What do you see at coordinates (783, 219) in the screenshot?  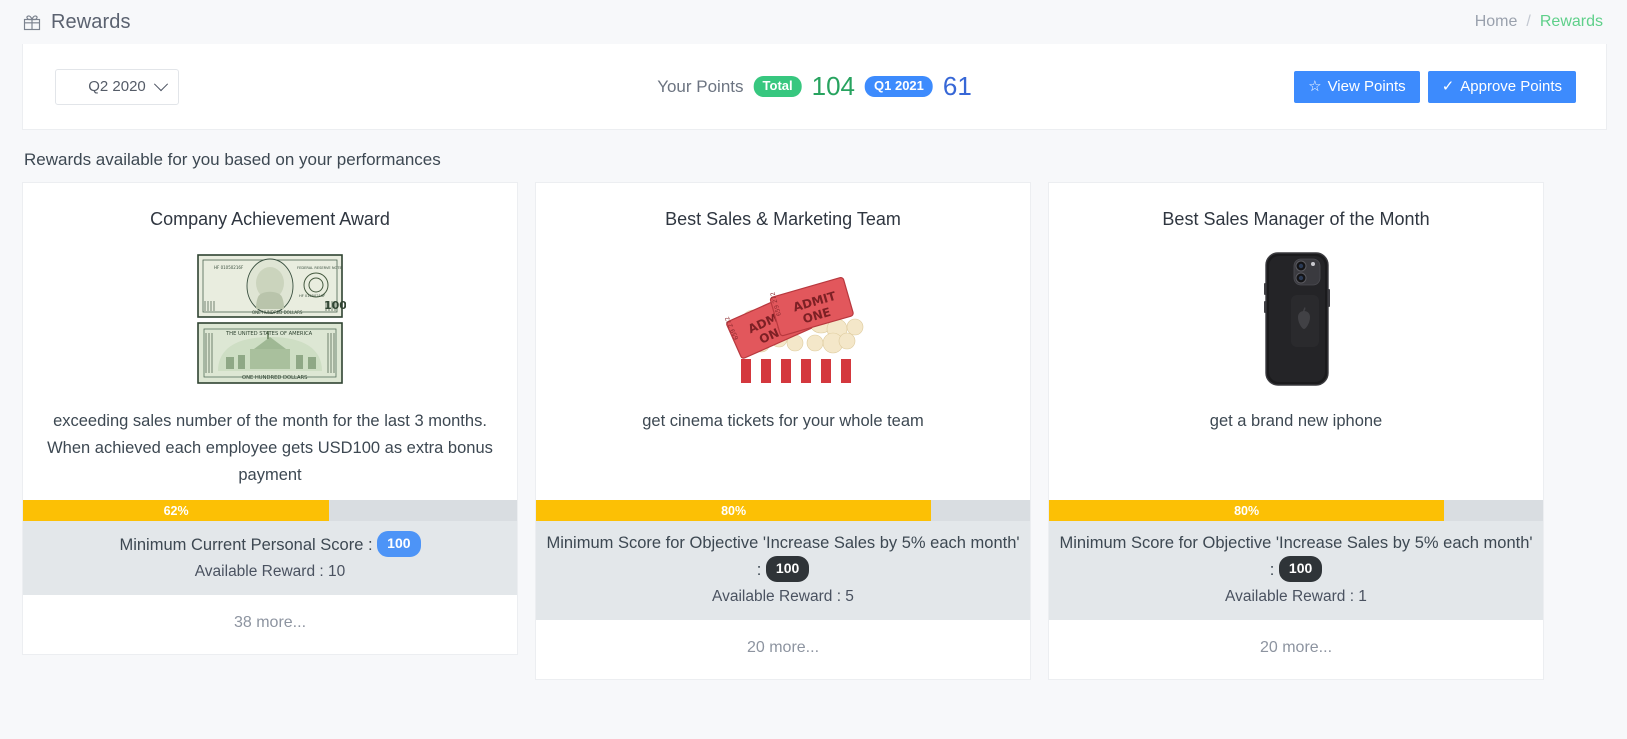 I see `reward-card-title: Best Sales & Marketing Team` at bounding box center [783, 219].